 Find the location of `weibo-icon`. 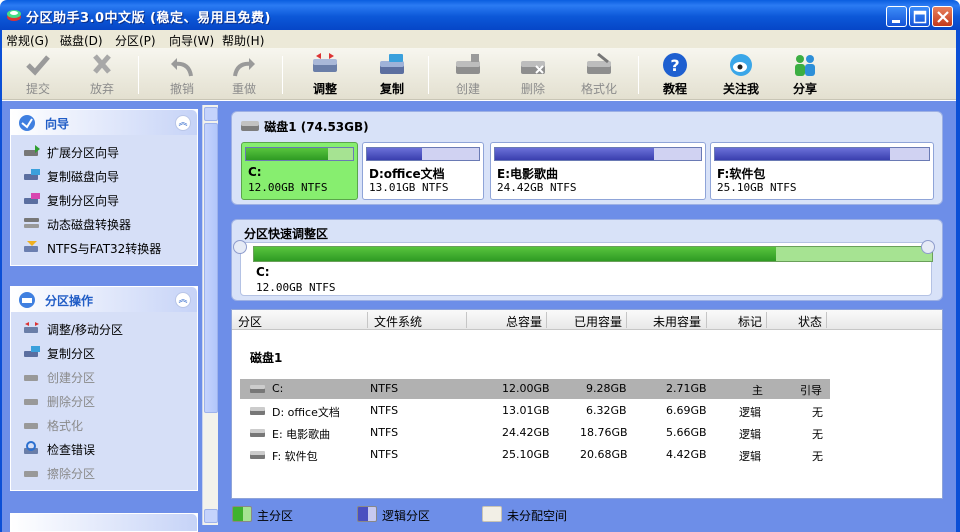

weibo-icon is located at coordinates (741, 65).